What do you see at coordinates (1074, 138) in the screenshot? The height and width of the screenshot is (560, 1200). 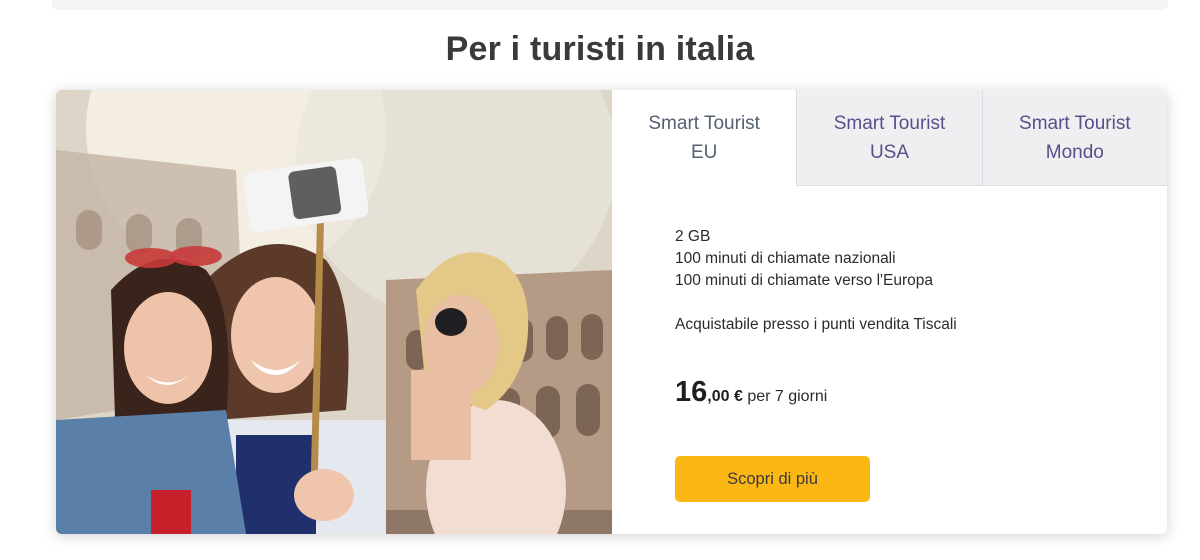 I see `tab-smart-tourist-mondo: Smart Tourist Mondo` at bounding box center [1074, 138].